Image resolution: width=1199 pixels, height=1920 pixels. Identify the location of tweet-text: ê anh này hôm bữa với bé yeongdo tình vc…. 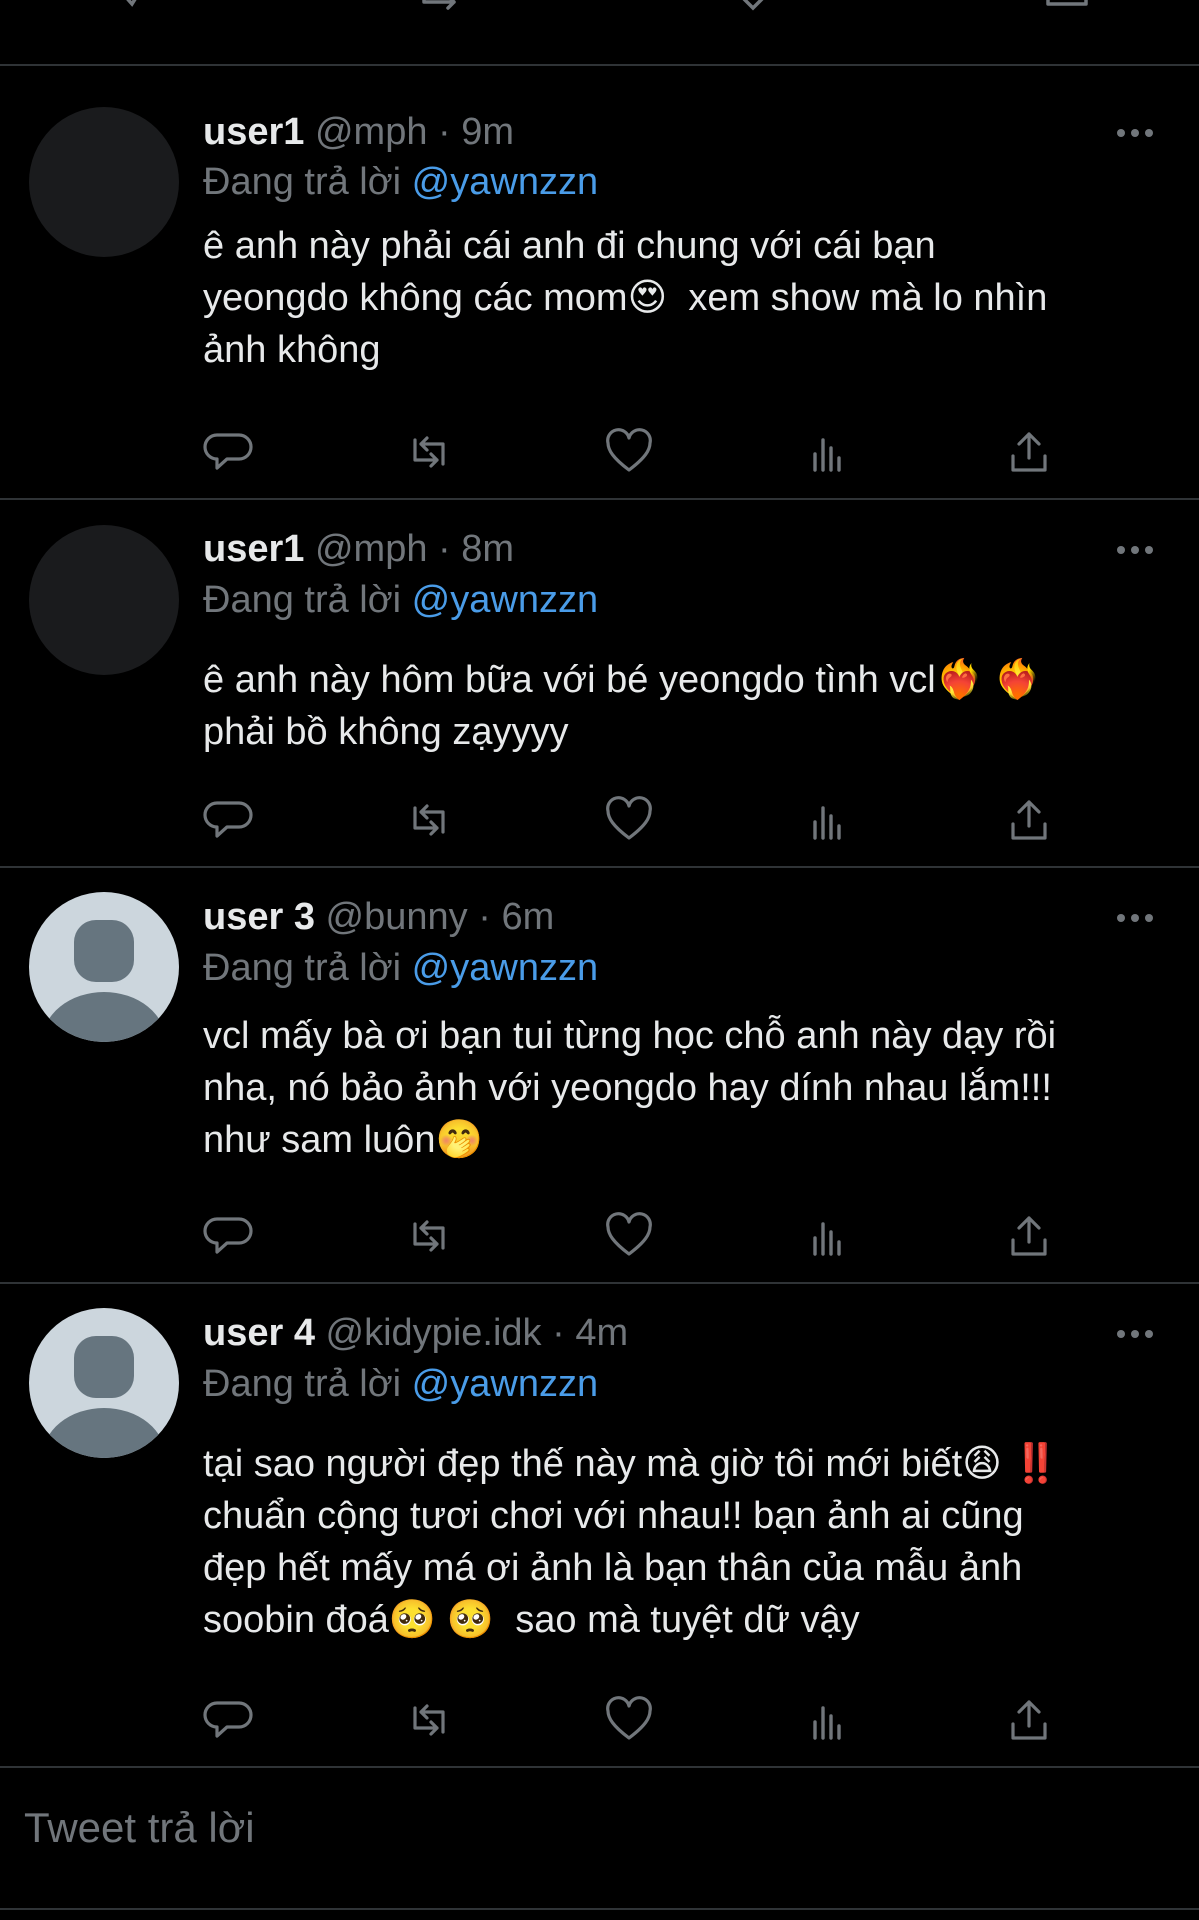
(622, 706).